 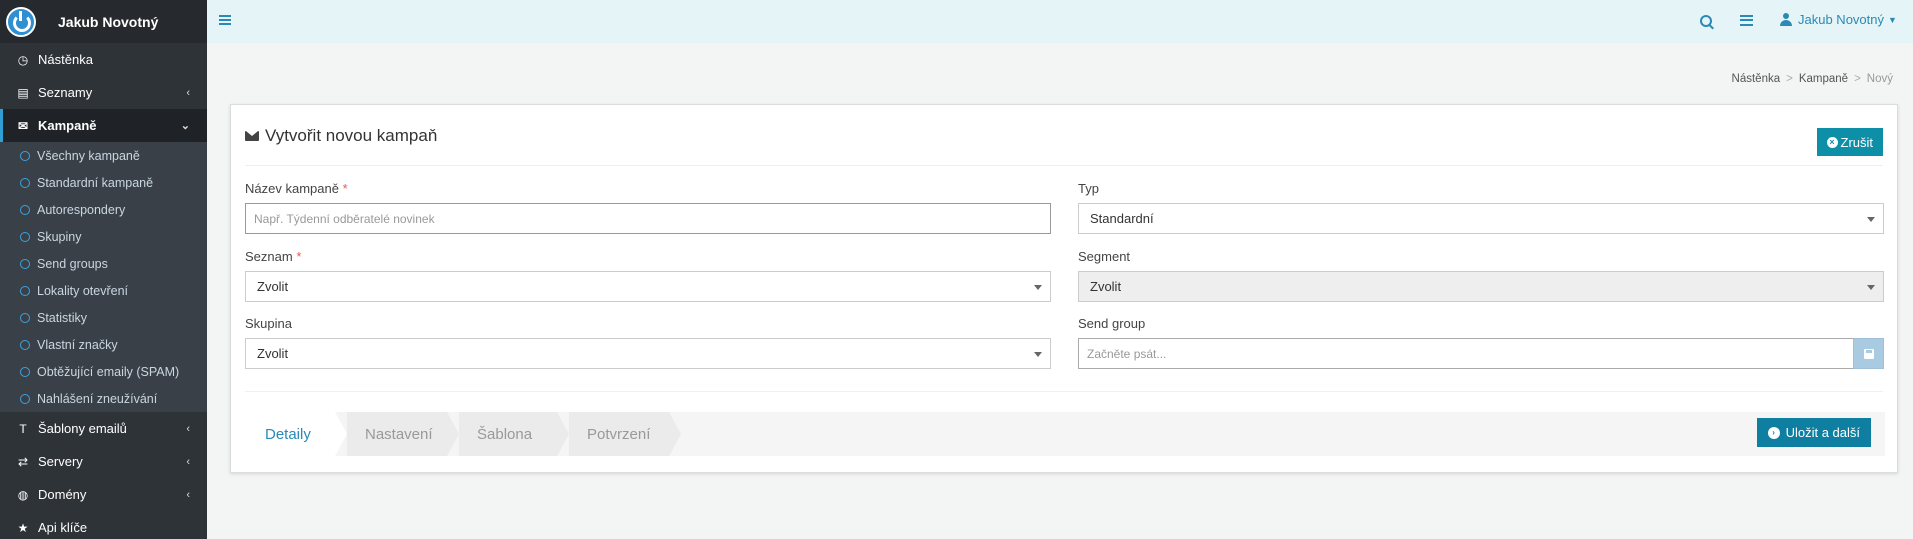 I want to click on cancel-button-label: Zrušit, so click(x=1857, y=142).